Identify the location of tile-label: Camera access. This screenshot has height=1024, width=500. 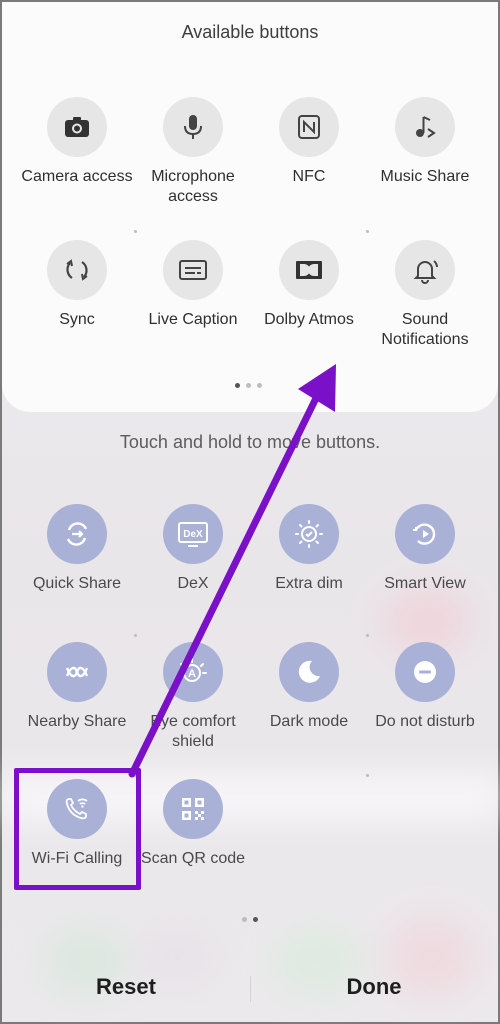
(77, 176).